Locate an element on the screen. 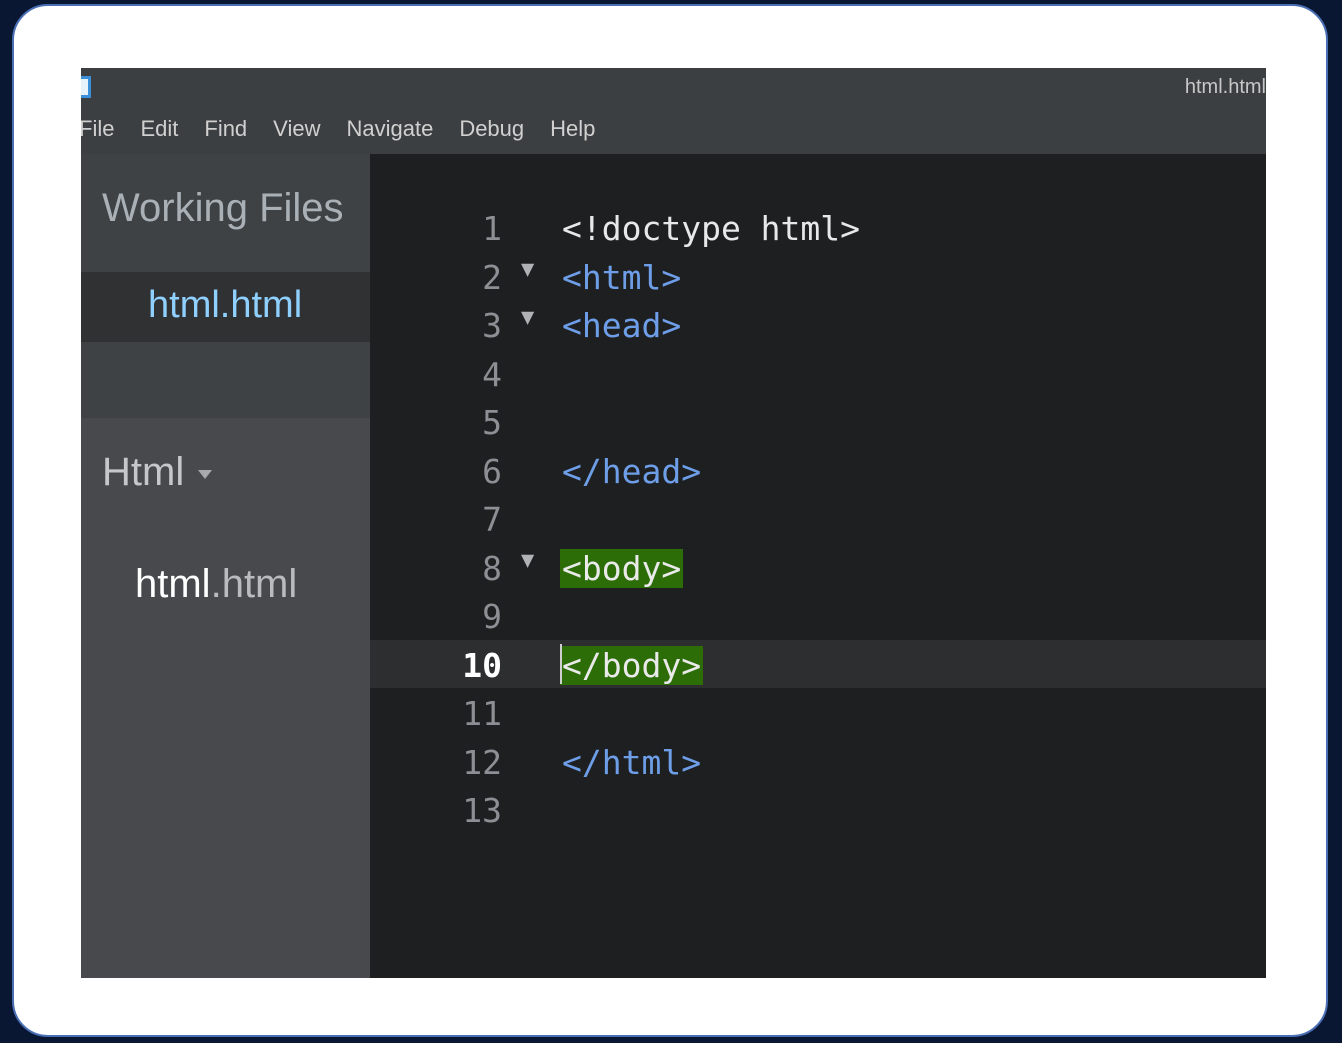 This screenshot has height=1043, width=1342. code-text: <body> is located at coordinates (622, 568).